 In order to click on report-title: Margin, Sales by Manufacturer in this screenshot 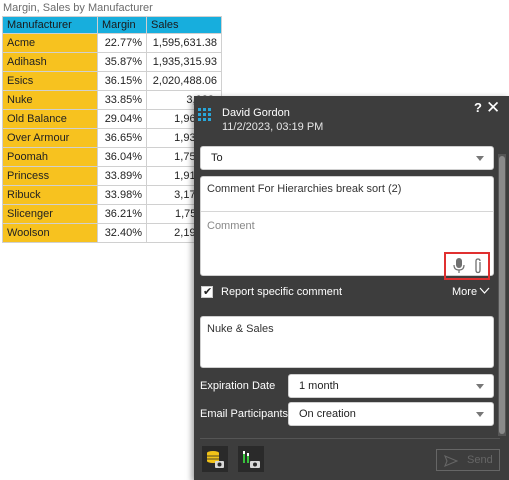, I will do `click(78, 8)`.